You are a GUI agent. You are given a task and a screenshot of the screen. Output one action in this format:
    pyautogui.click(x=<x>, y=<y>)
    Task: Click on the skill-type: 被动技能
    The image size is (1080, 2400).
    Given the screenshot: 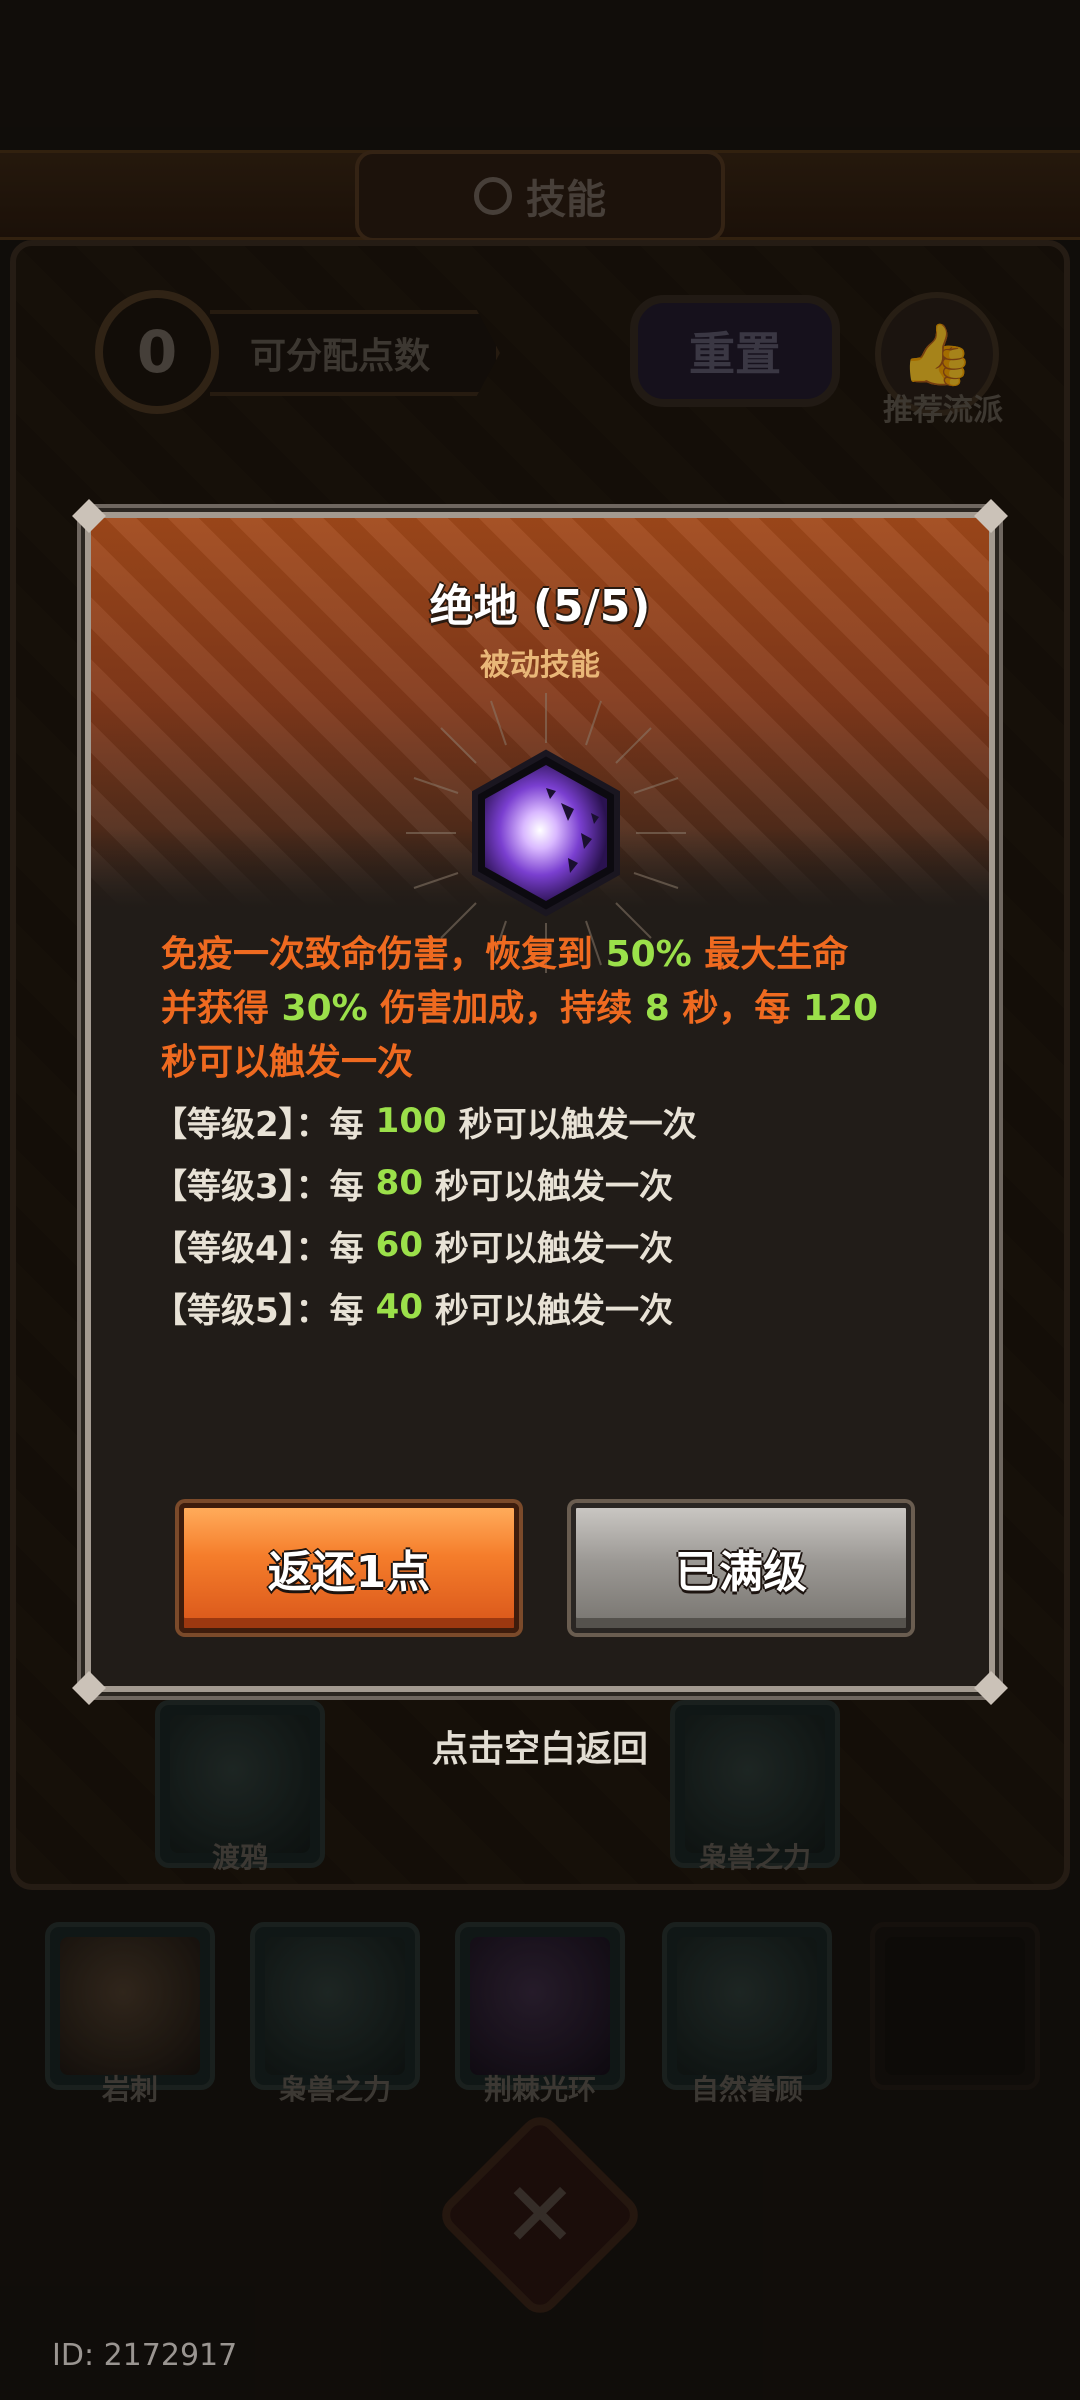 What is the action you would take?
    pyautogui.click(x=540, y=665)
    